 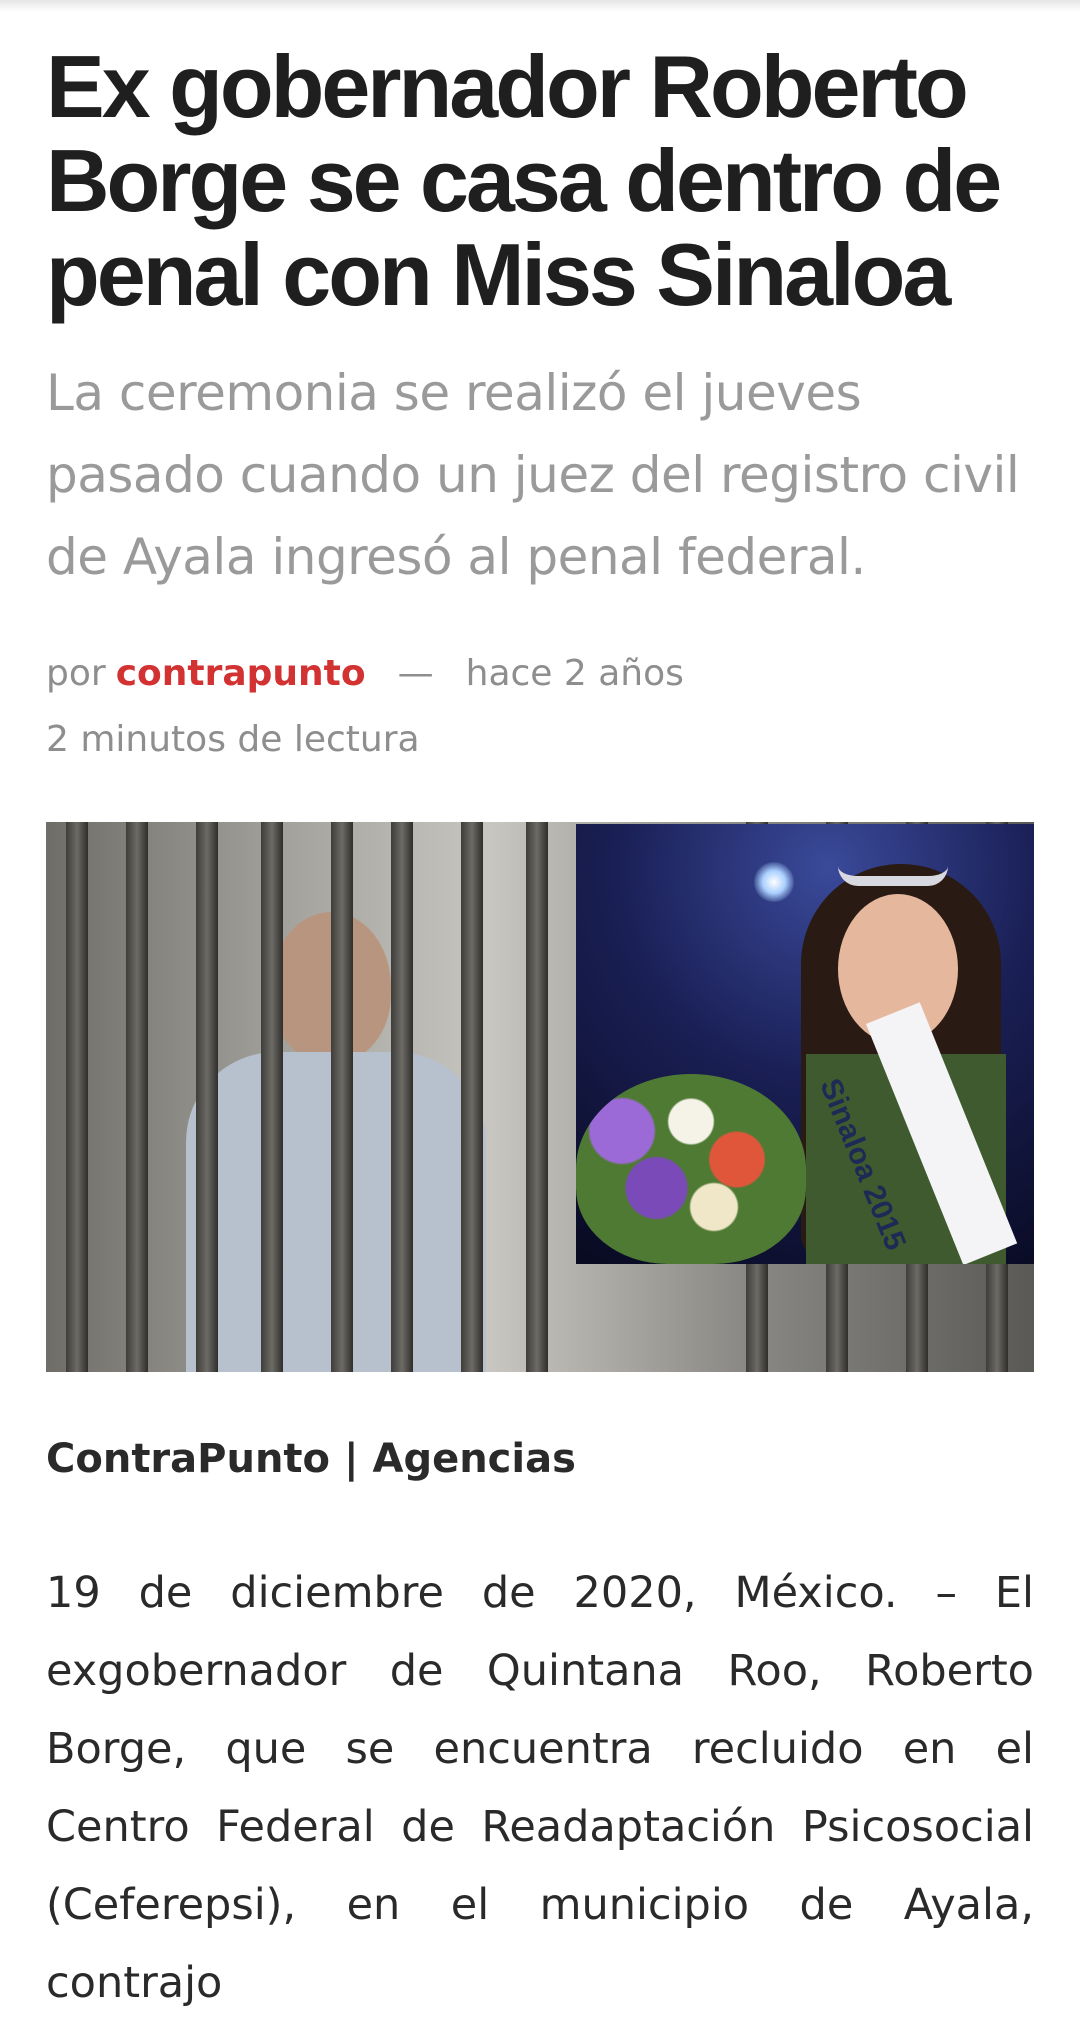 What do you see at coordinates (233, 739) in the screenshot?
I see `read-time: 2 minutos de lectura` at bounding box center [233, 739].